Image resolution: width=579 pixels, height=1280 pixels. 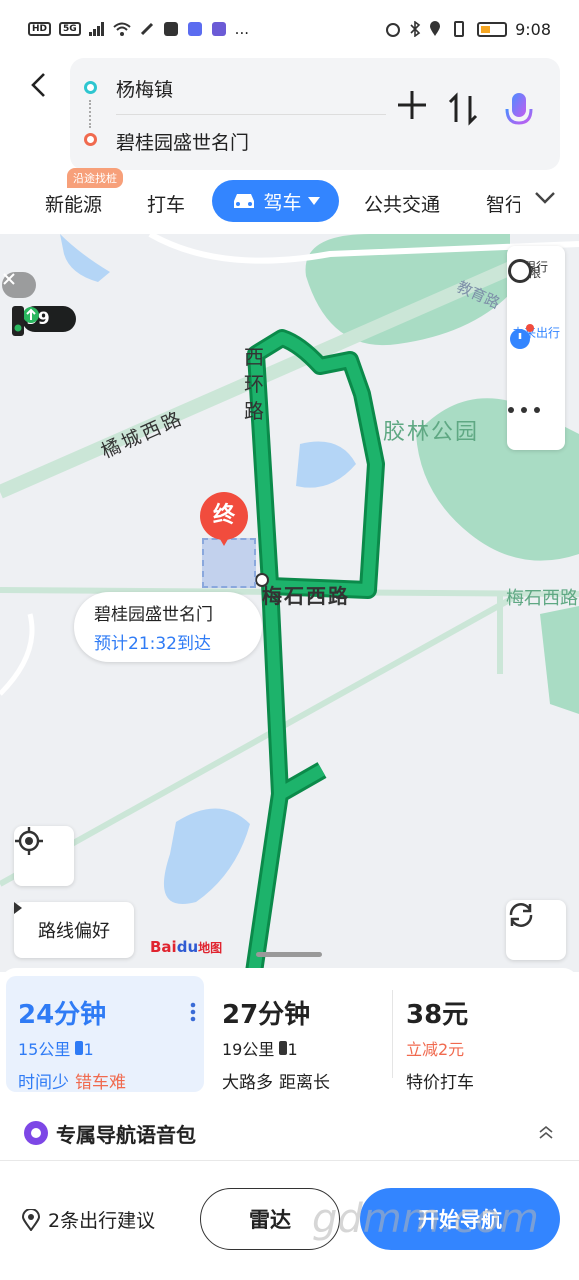 I want to click on road-label-xihuan: 西环路, so click(x=254, y=384).